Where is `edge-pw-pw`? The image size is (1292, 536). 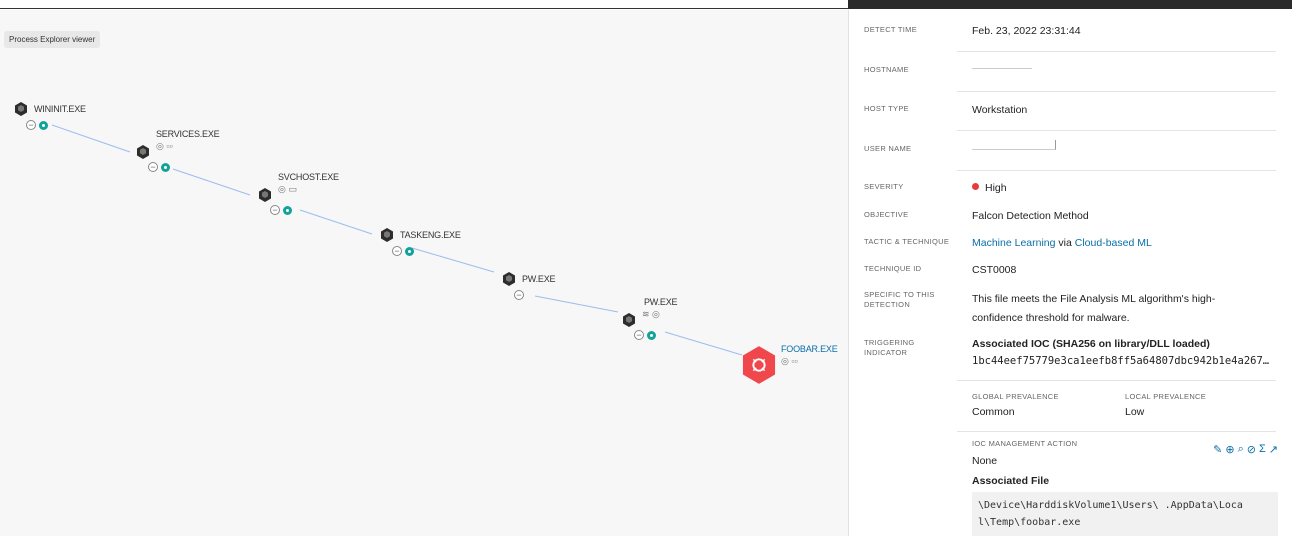 edge-pw-pw is located at coordinates (576, 304).